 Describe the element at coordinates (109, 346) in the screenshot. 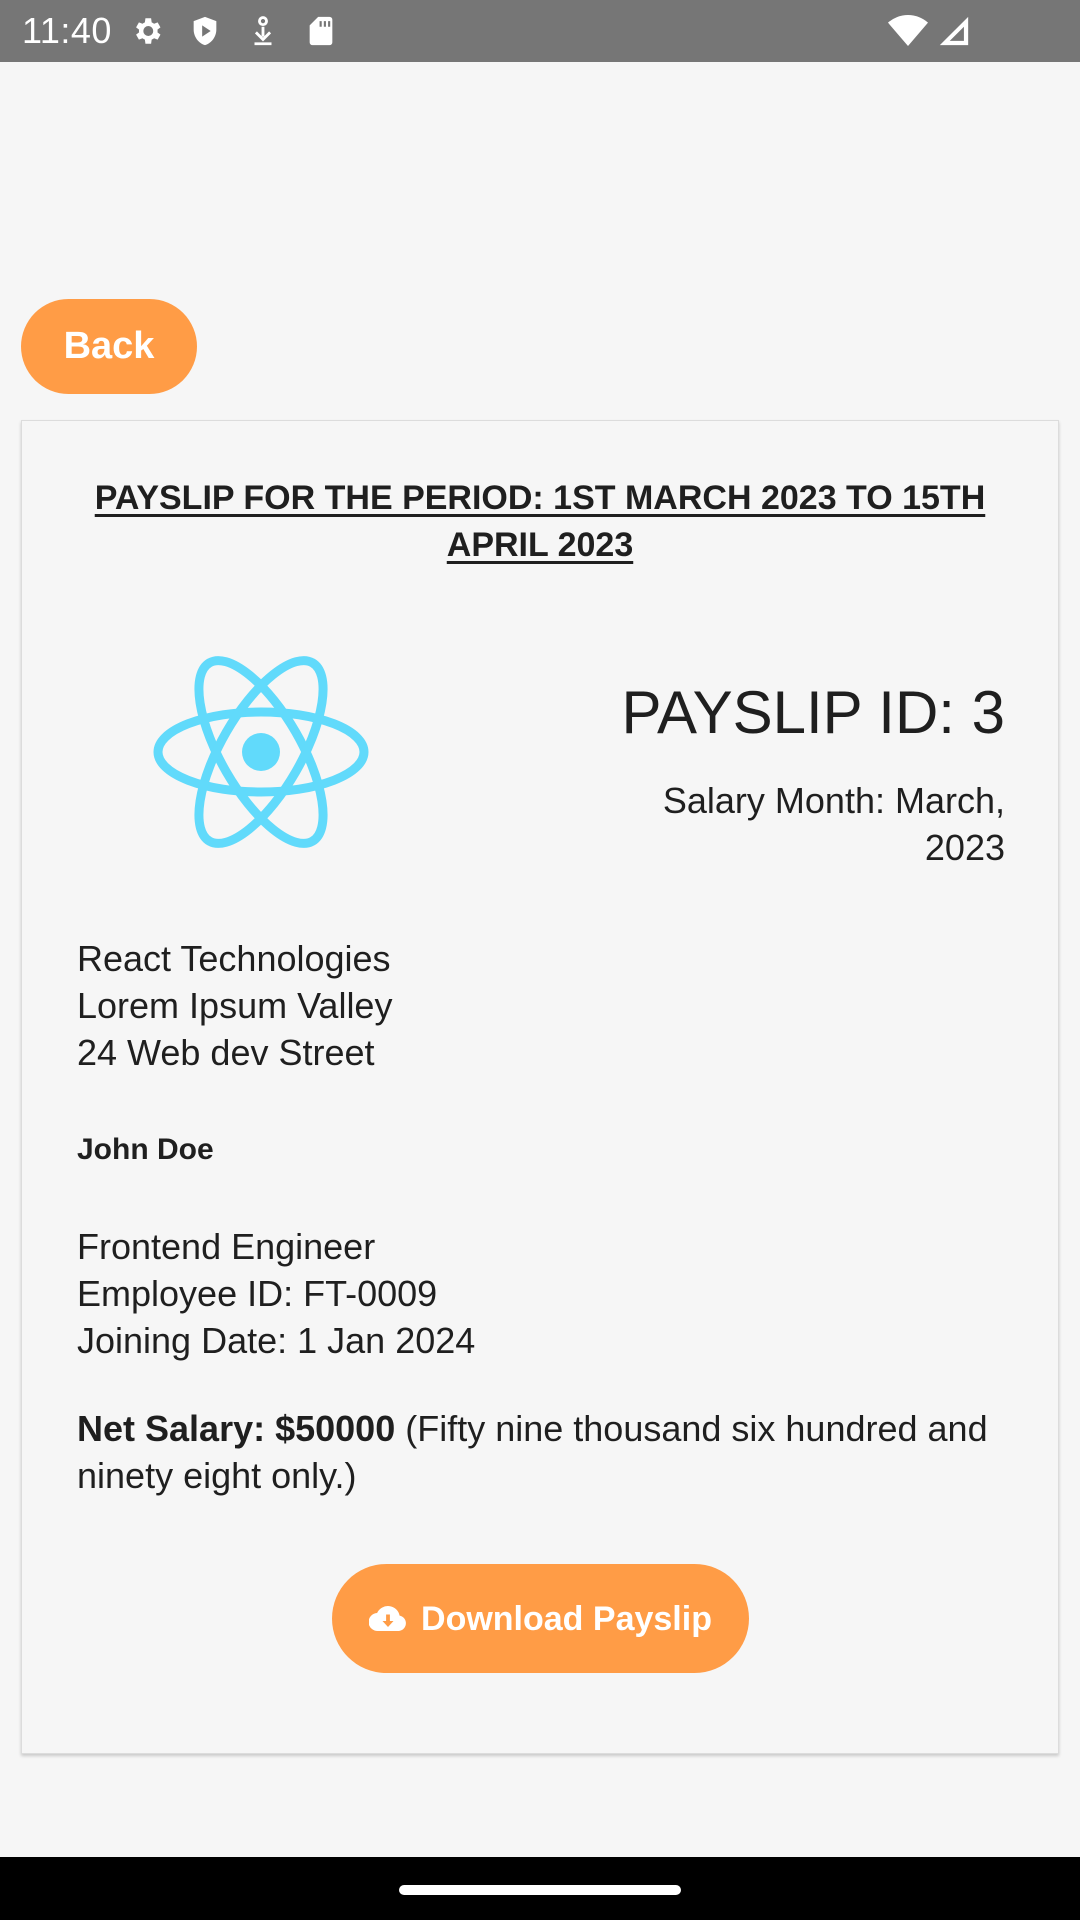

I see `back-button: Back` at that location.